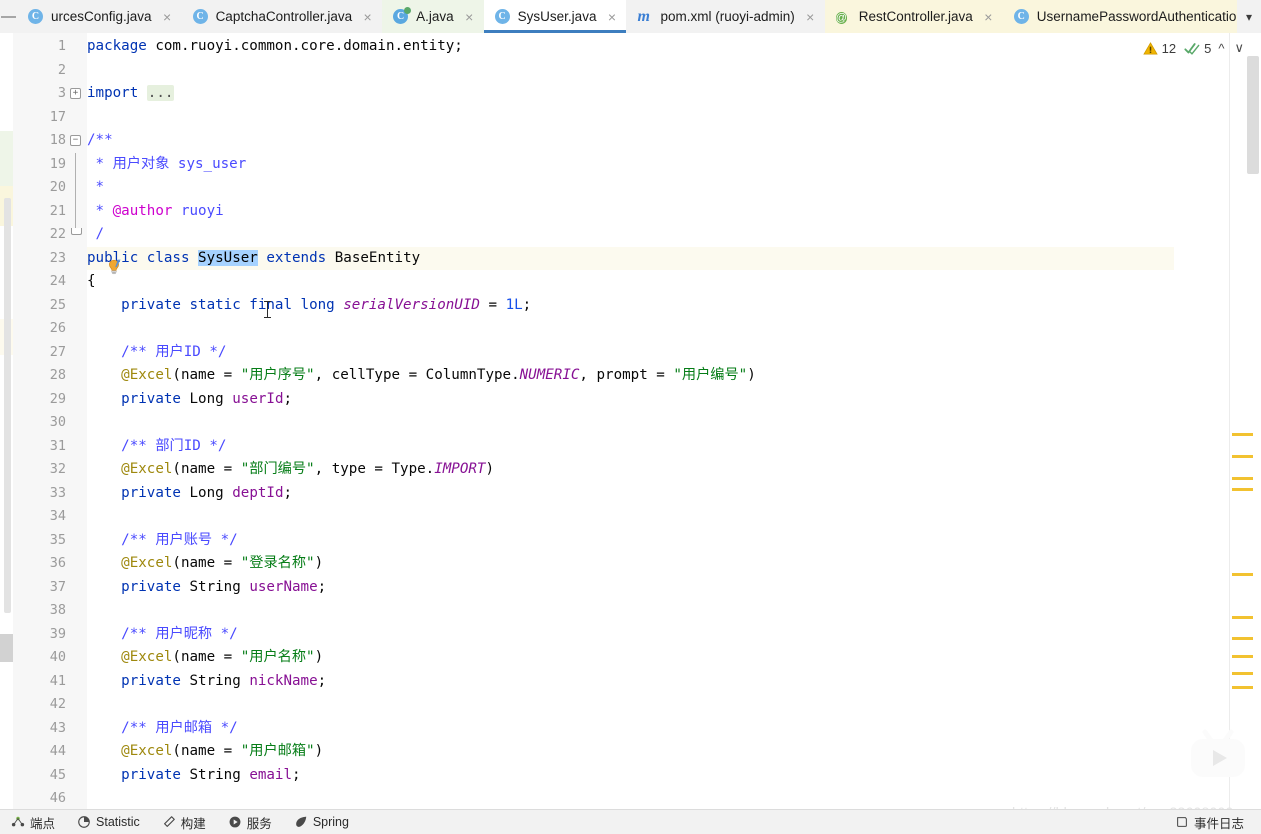 This screenshot has width=1261, height=834. I want to click on line-number: 27, so click(57, 351).